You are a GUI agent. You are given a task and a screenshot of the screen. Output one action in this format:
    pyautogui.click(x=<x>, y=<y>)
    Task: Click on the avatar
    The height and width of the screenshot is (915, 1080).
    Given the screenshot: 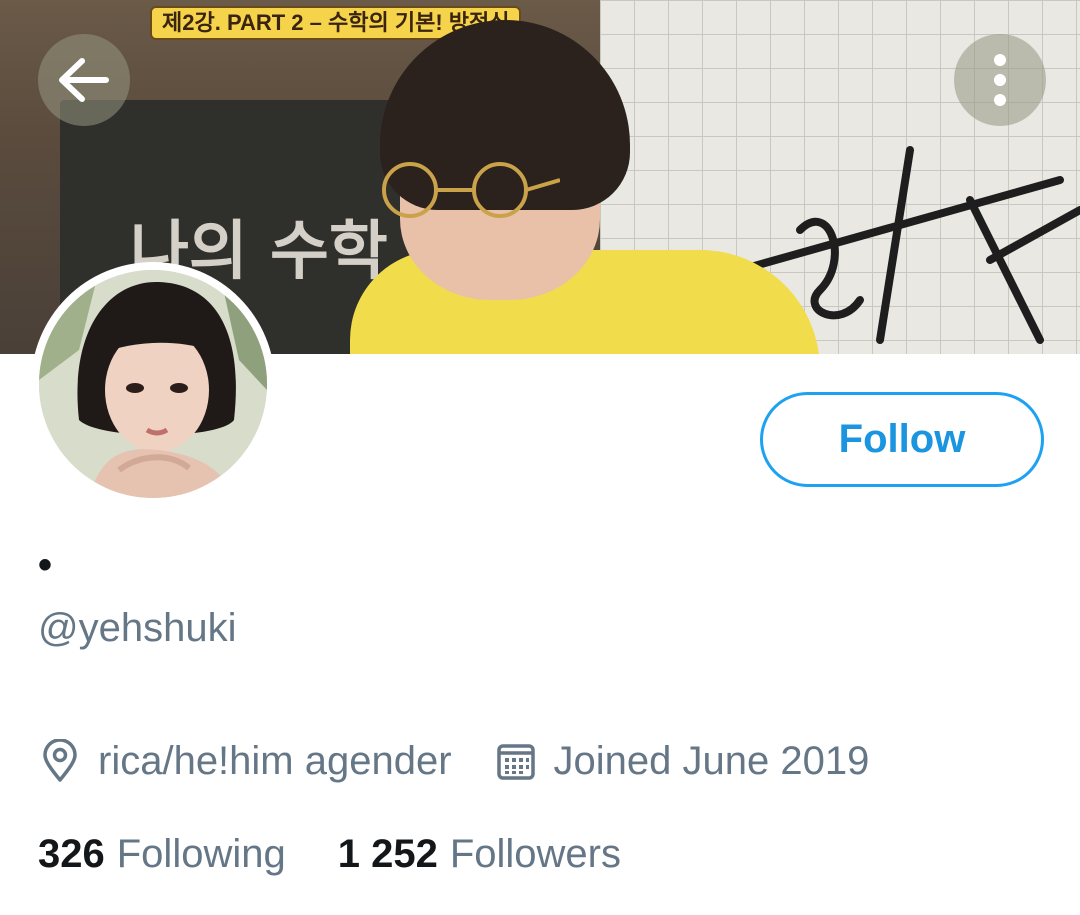 What is the action you would take?
    pyautogui.click(x=153, y=384)
    